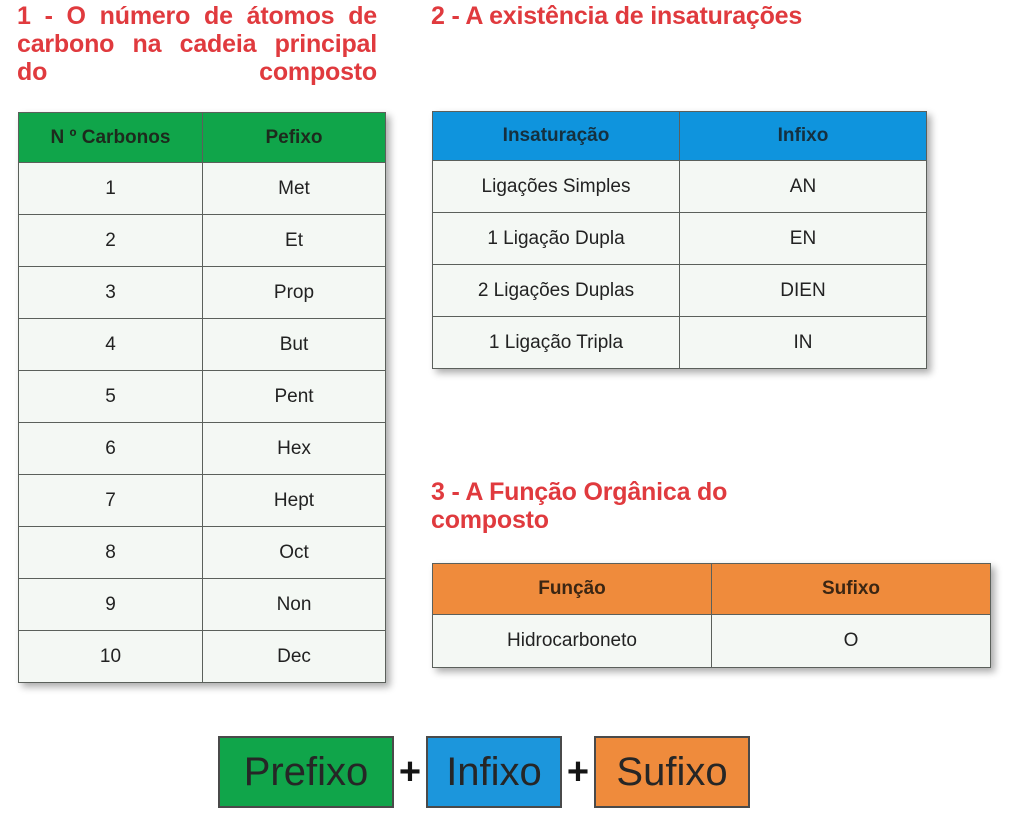 This screenshot has width=1024, height=815. What do you see at coordinates (294, 396) in the screenshot?
I see `cell-prefix: Pent` at bounding box center [294, 396].